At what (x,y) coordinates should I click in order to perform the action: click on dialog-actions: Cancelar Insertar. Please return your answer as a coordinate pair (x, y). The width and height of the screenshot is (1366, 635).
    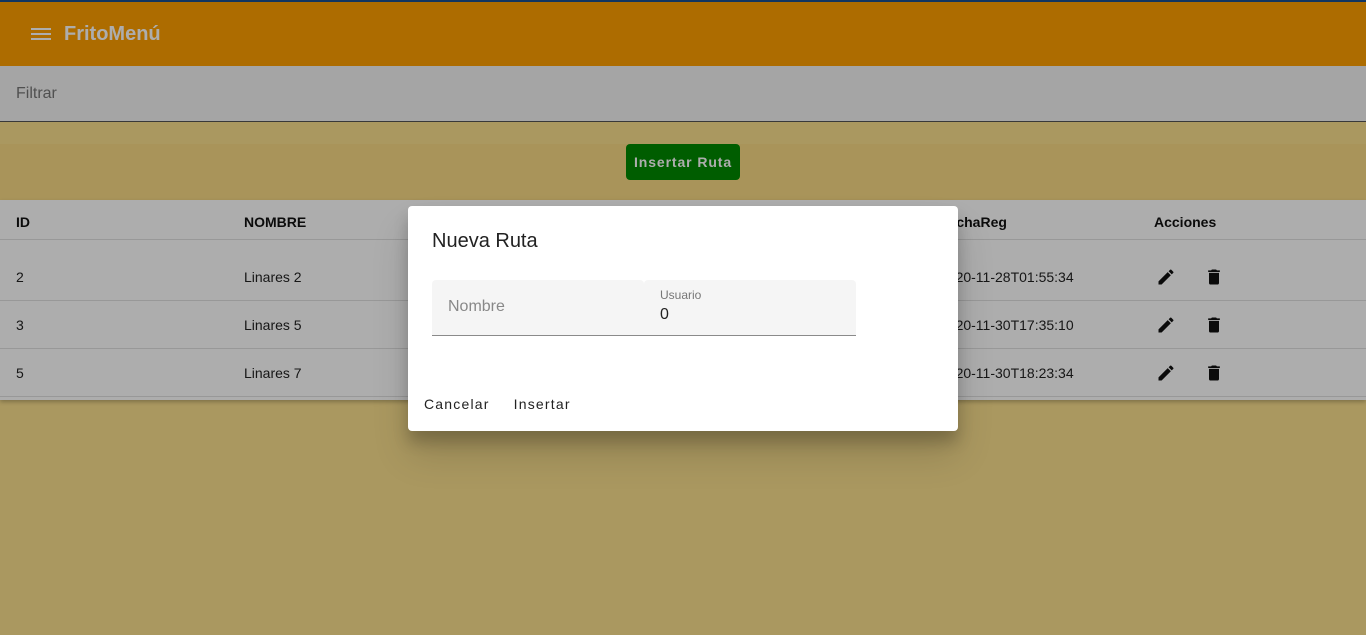
    Looking at the image, I should click on (501, 404).